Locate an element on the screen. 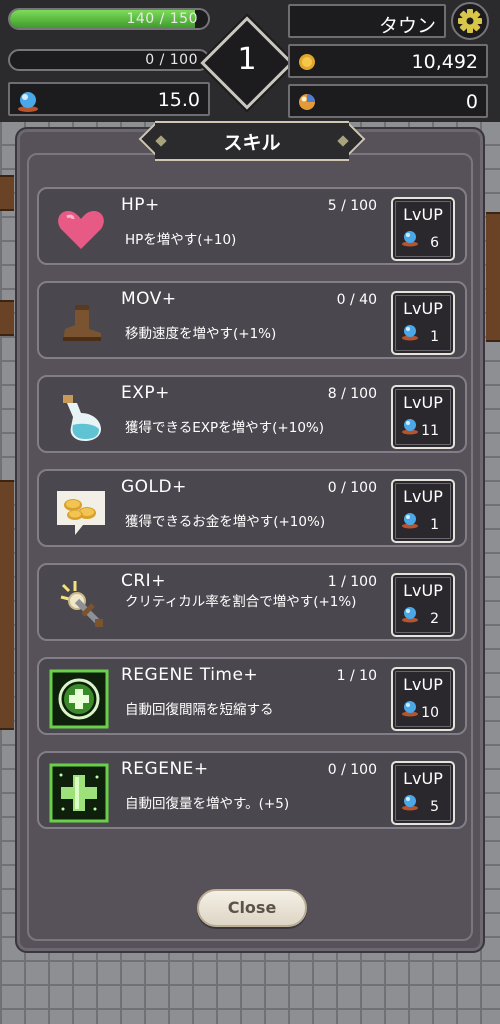 This screenshot has height=1024, width=500. panel-title: スキル is located at coordinates (252, 143).